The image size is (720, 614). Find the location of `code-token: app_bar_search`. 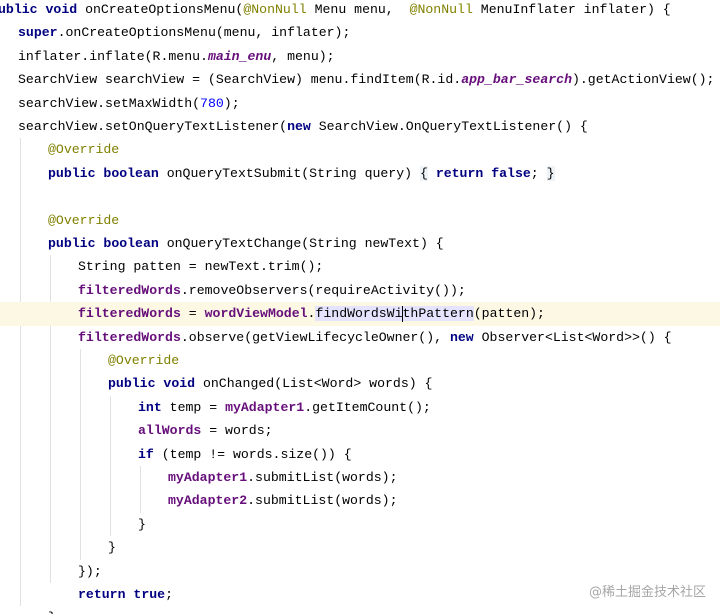

code-token: app_bar_search is located at coordinates (516, 80).